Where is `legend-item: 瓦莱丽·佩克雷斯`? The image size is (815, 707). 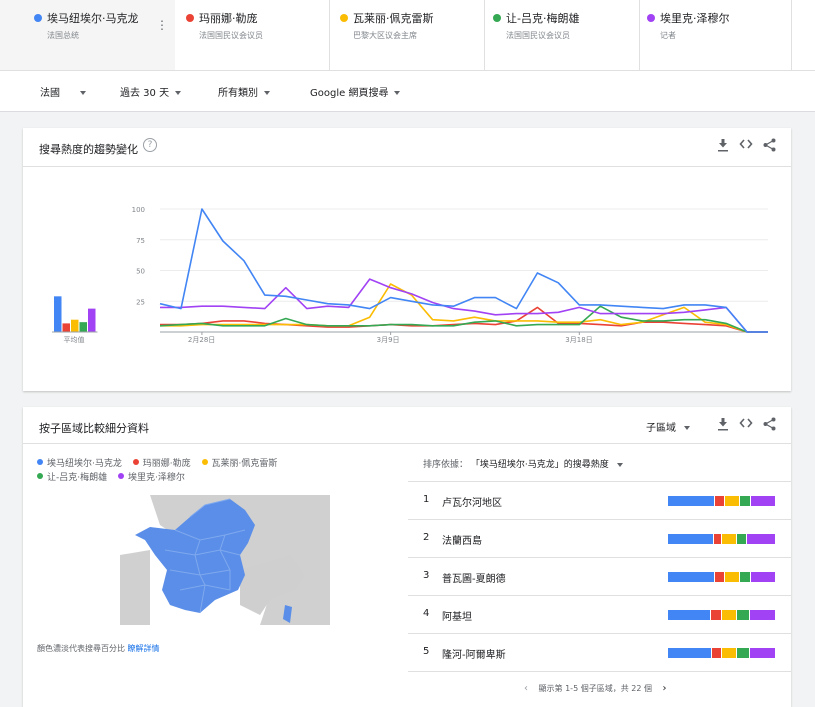 legend-item: 瓦莱丽·佩克雷斯 is located at coordinates (239, 464).